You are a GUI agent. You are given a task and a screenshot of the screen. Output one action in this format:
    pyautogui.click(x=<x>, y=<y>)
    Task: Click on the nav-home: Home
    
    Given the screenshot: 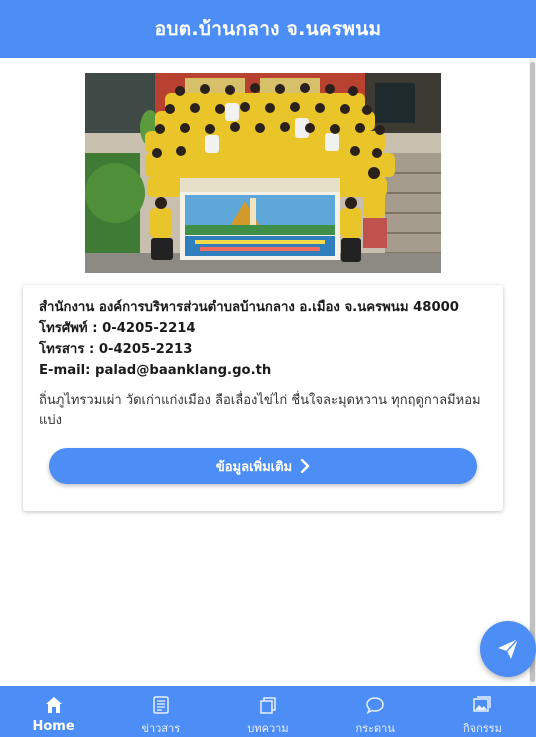 What is the action you would take?
    pyautogui.click(x=53, y=711)
    